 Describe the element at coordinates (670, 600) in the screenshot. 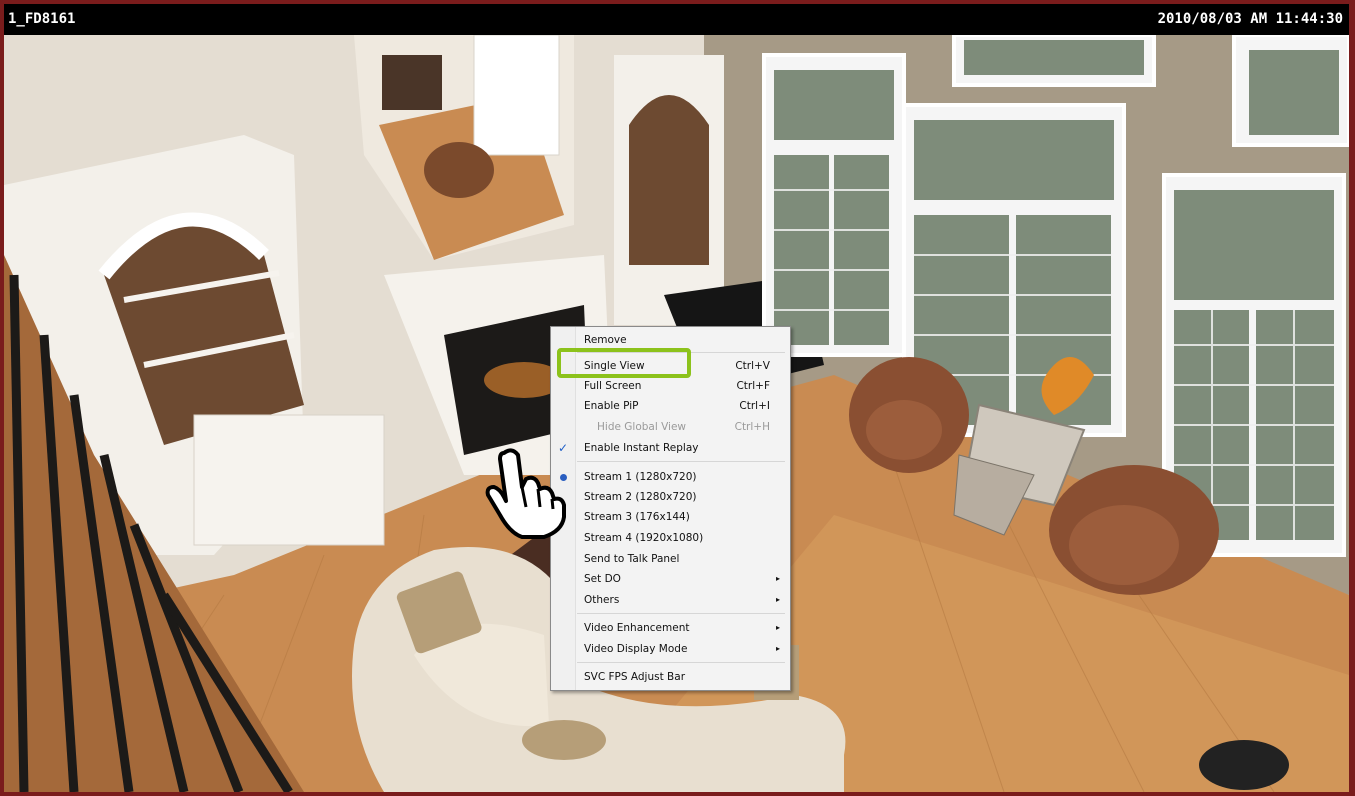

I see `menu-item-others: Others ▸` at that location.